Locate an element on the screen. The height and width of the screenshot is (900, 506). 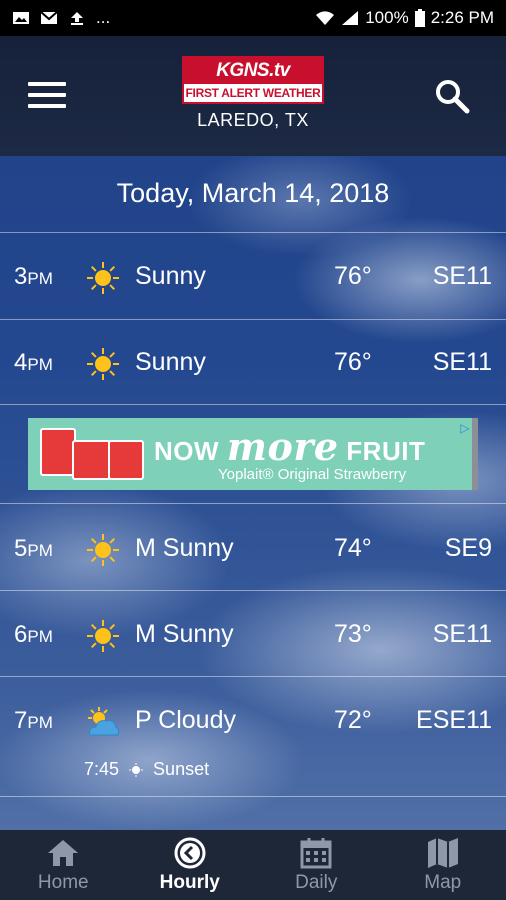
hour-time: 5PM is located at coordinates (33, 548).